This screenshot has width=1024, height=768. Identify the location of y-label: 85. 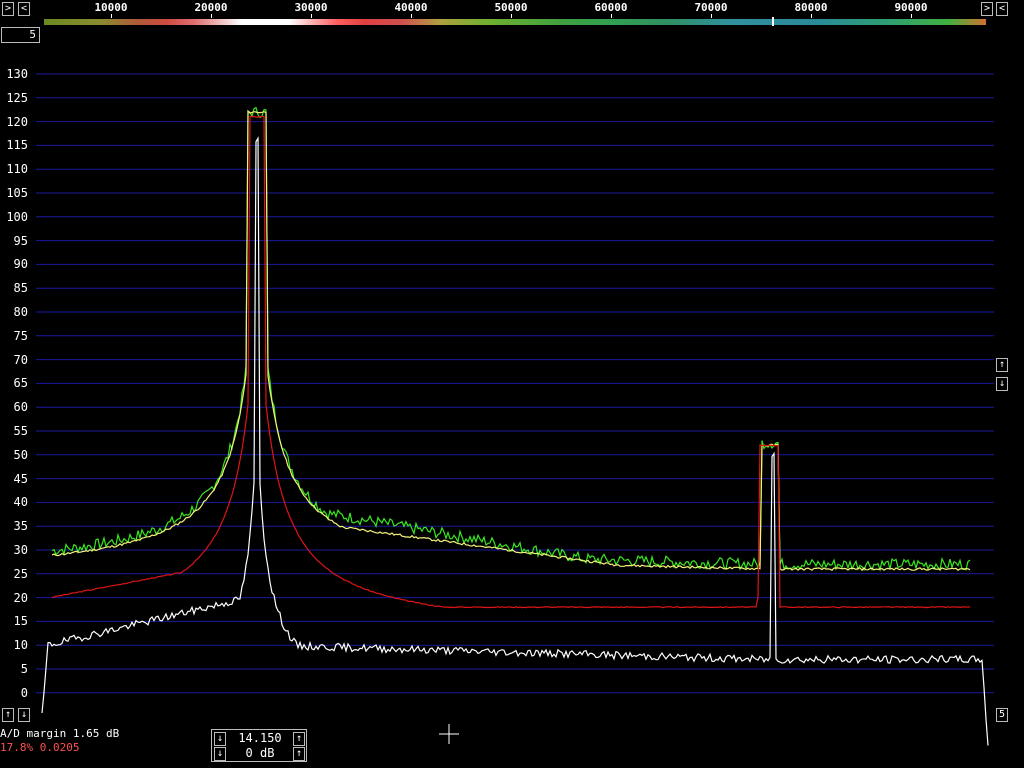
(20, 288).